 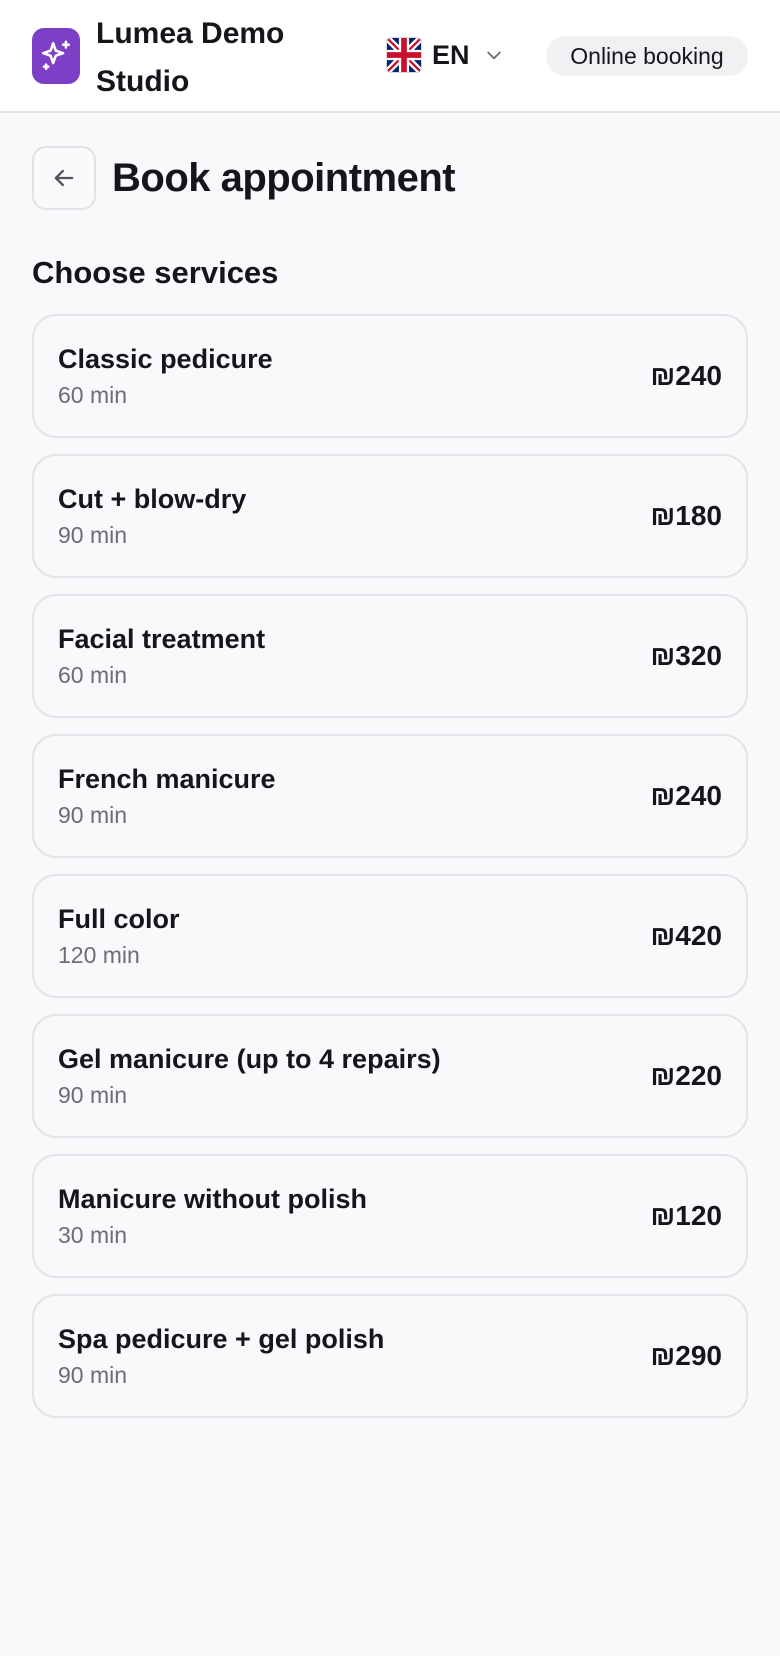 I want to click on uk-flag-icon, so click(x=404, y=55).